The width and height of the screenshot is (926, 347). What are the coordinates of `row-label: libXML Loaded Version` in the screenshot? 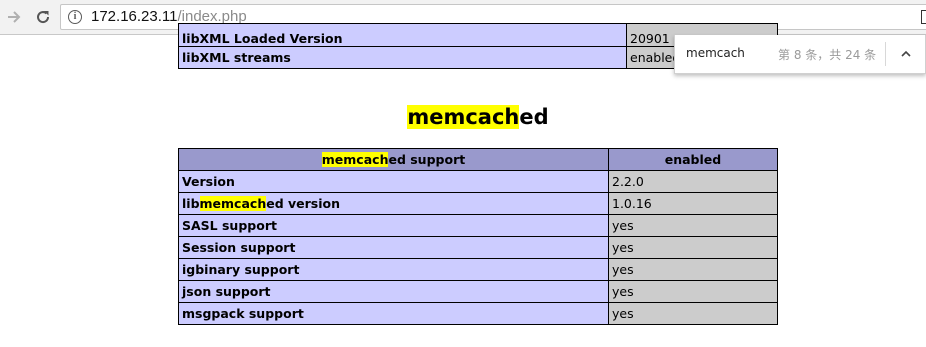 It's located at (402, 35).